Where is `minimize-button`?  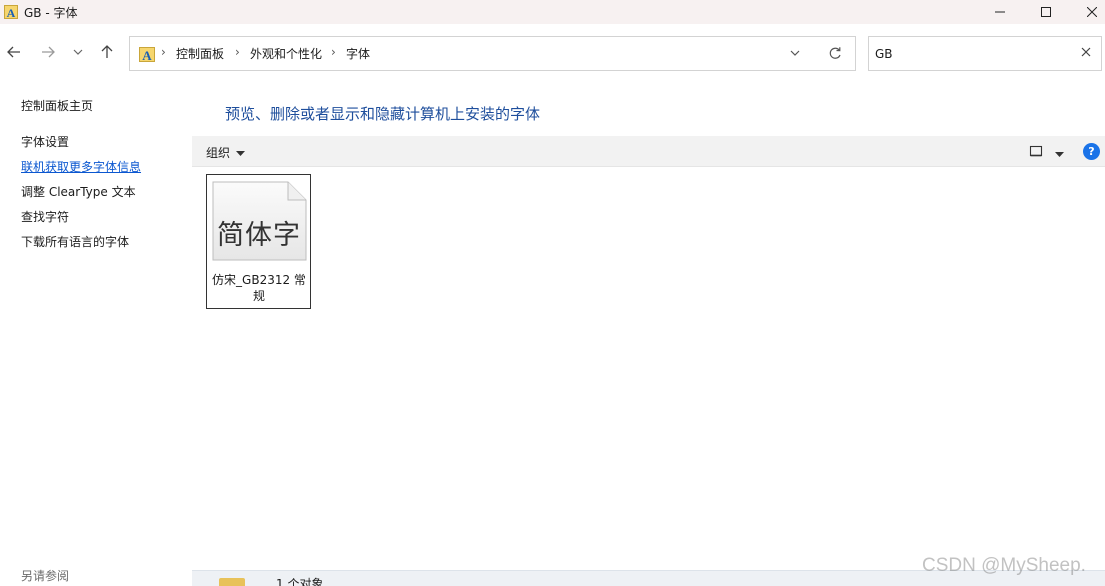 minimize-button is located at coordinates (1000, 12).